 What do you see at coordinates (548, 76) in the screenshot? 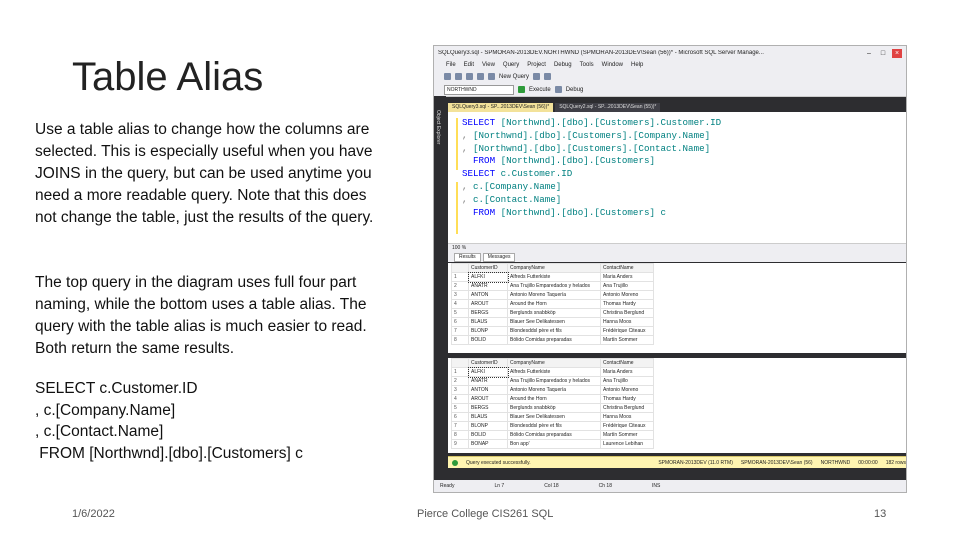
I see `redo-icon` at bounding box center [548, 76].